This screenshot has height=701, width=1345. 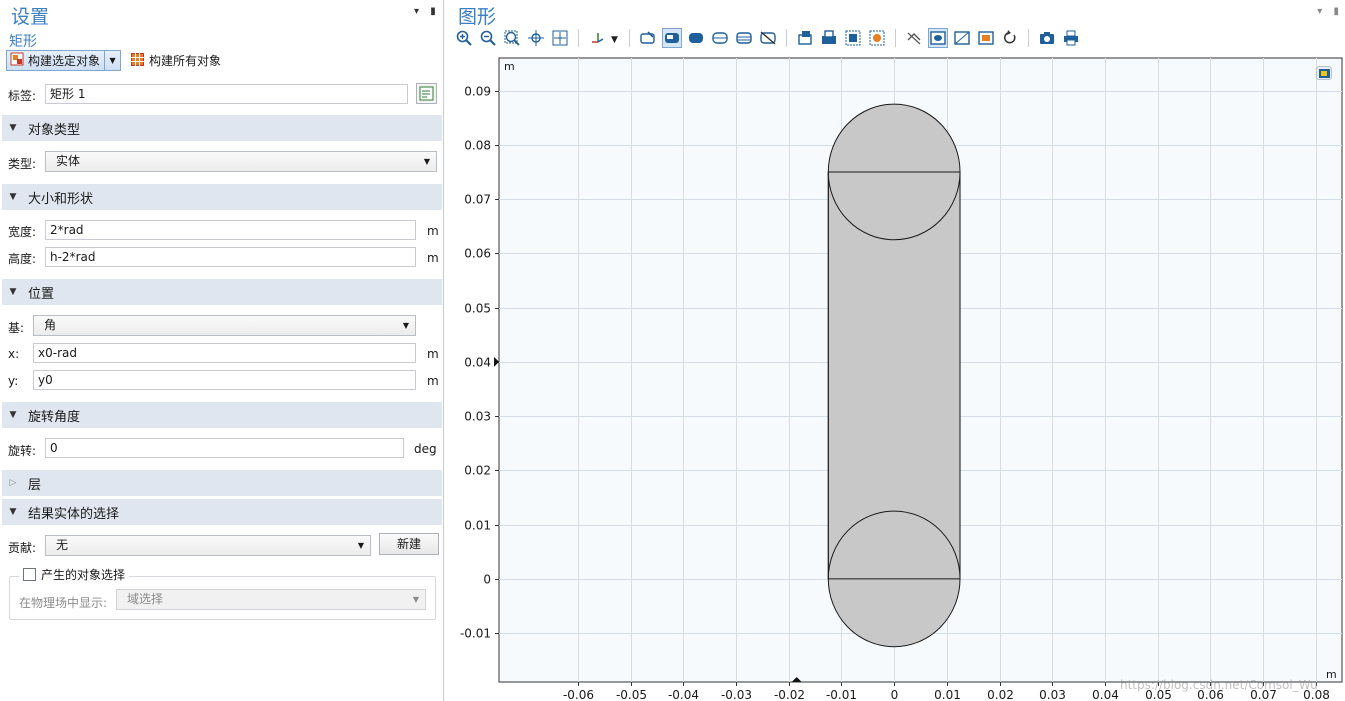 What do you see at coordinates (841, 694) in the screenshot?
I see `x-tick-label: -0.01` at bounding box center [841, 694].